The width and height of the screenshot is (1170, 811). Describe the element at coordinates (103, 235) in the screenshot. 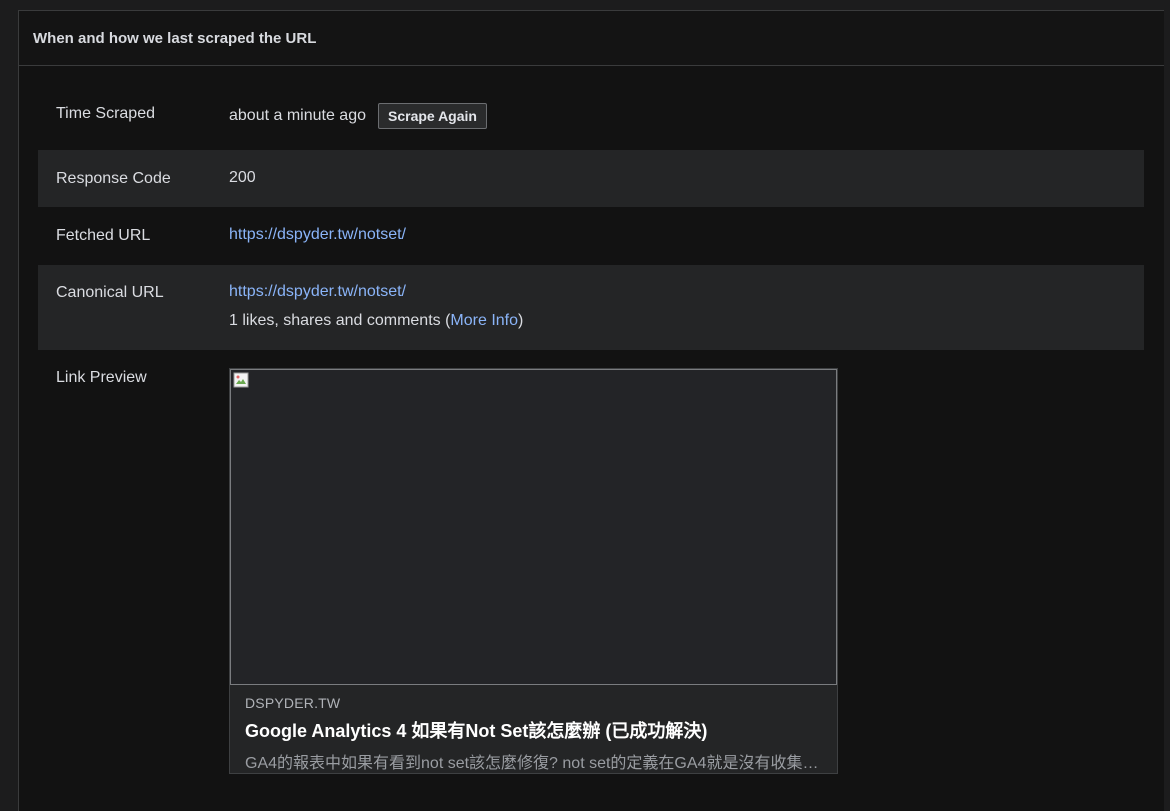

I see `fetched-url-label: Fetched URL` at that location.